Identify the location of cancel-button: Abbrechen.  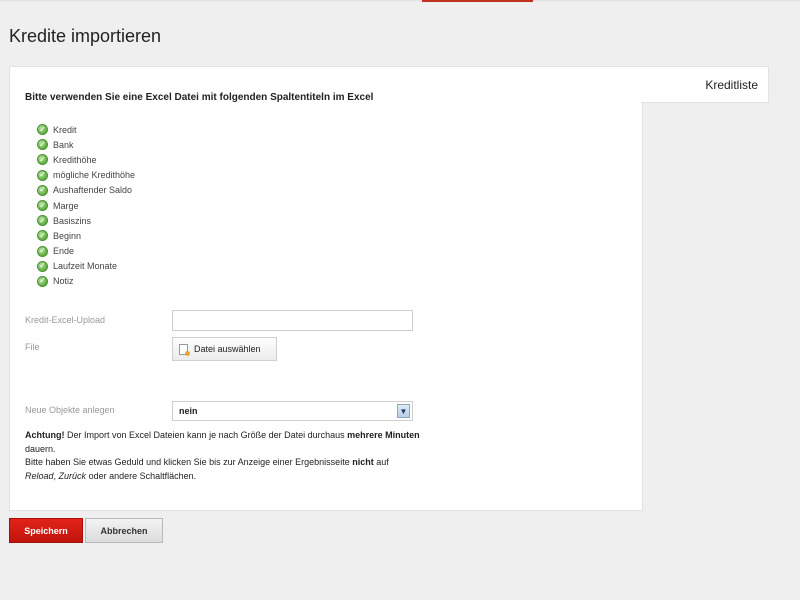
(124, 530).